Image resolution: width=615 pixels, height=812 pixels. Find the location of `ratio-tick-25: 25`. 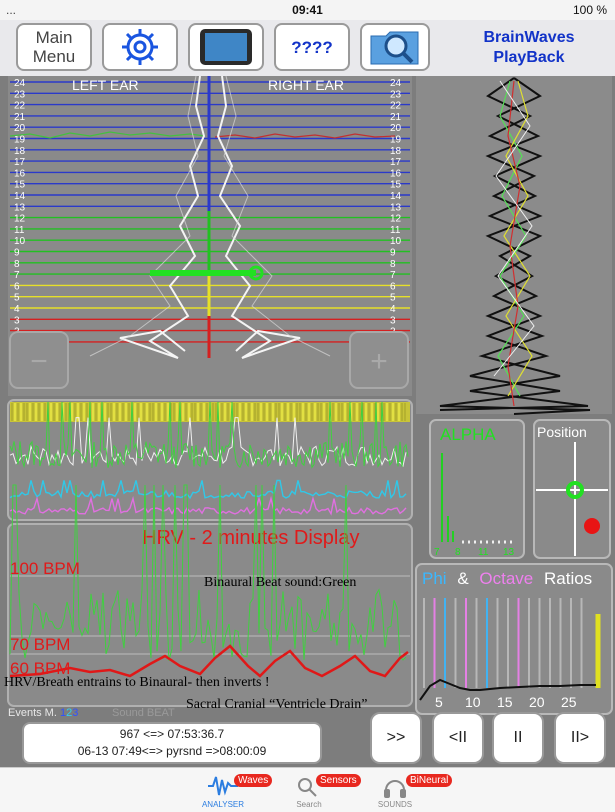

ratio-tick-25: 25 is located at coordinates (569, 702).